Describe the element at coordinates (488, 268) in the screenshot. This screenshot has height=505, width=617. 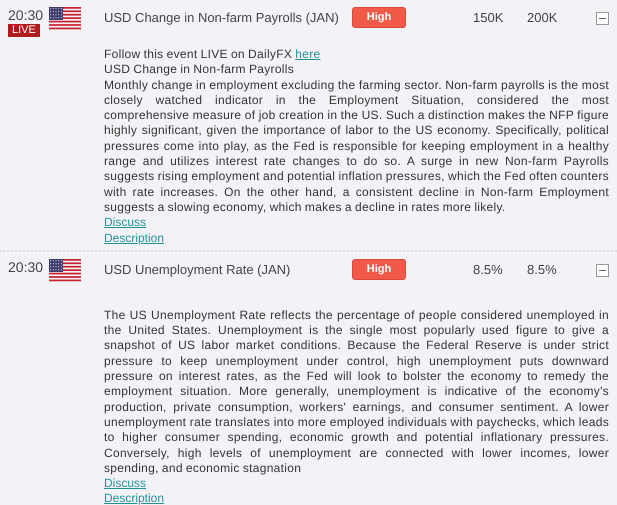
I see `actual-value: 8.5%` at that location.